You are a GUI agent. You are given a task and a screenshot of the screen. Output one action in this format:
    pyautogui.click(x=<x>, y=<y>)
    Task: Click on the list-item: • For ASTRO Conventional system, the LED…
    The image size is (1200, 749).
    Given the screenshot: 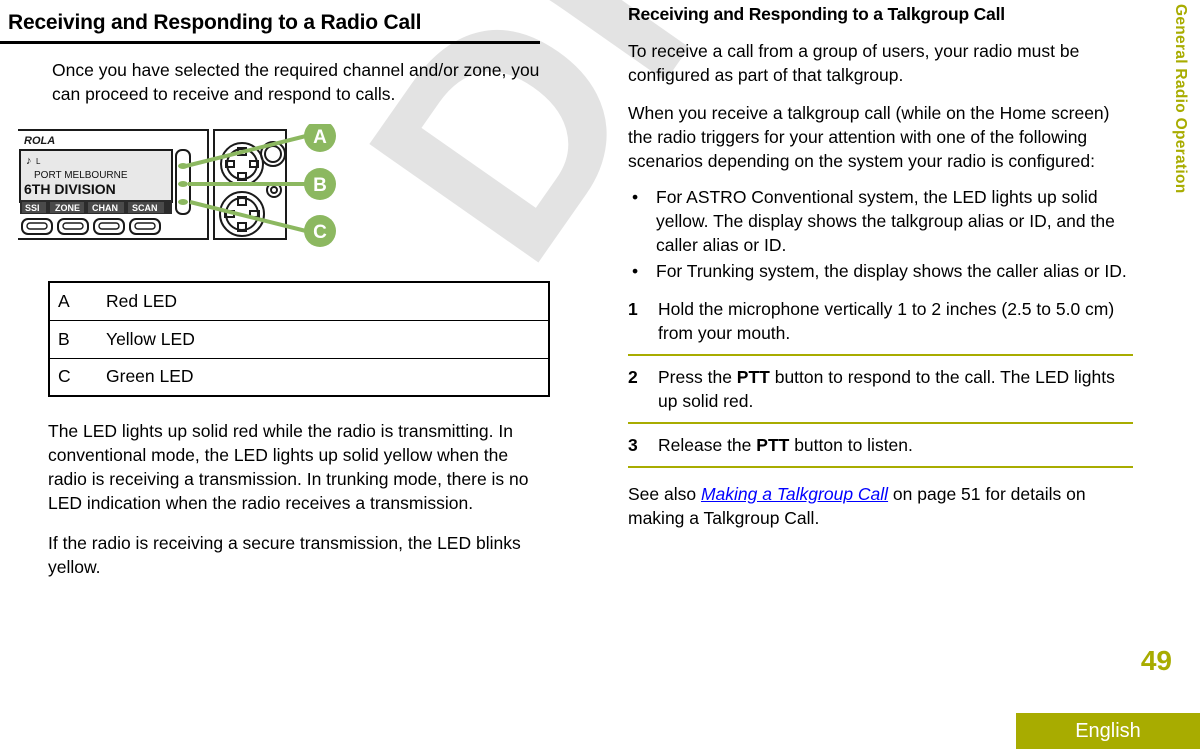 What is the action you would take?
    pyautogui.click(x=880, y=221)
    